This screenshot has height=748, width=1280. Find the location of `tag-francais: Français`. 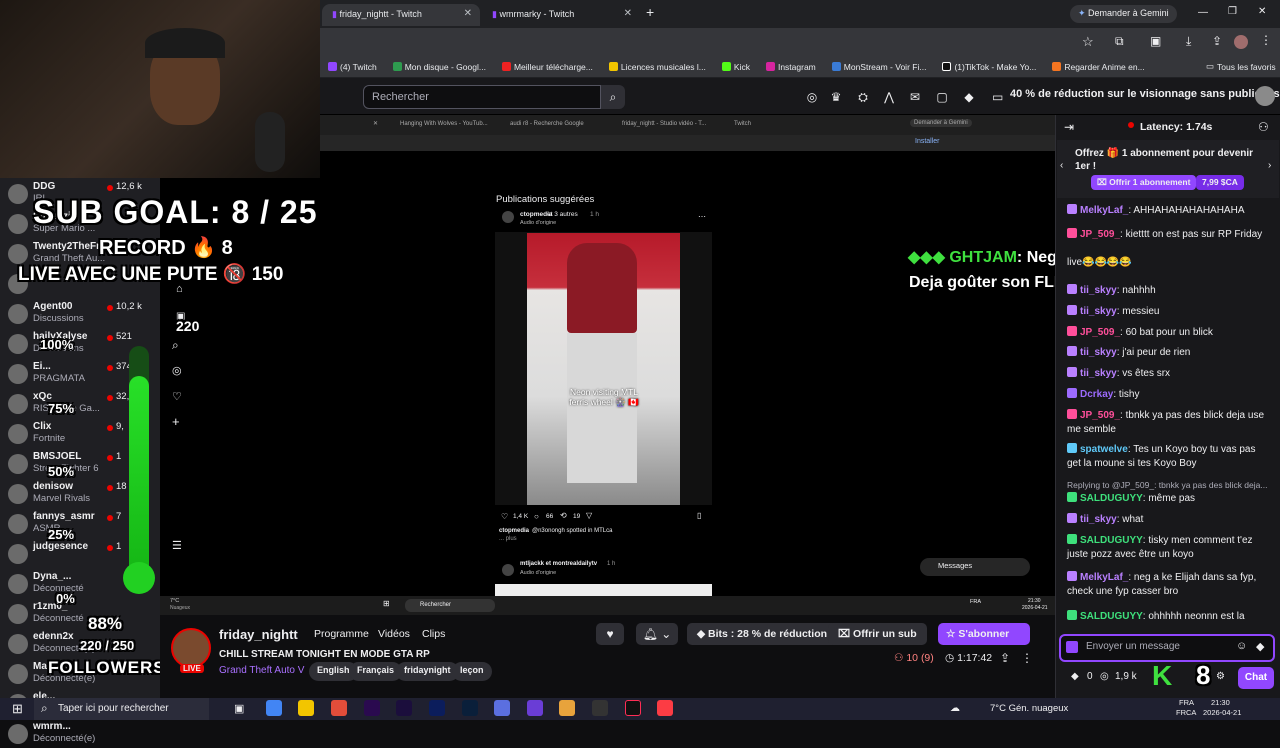

tag-francais: Français is located at coordinates (376, 671).